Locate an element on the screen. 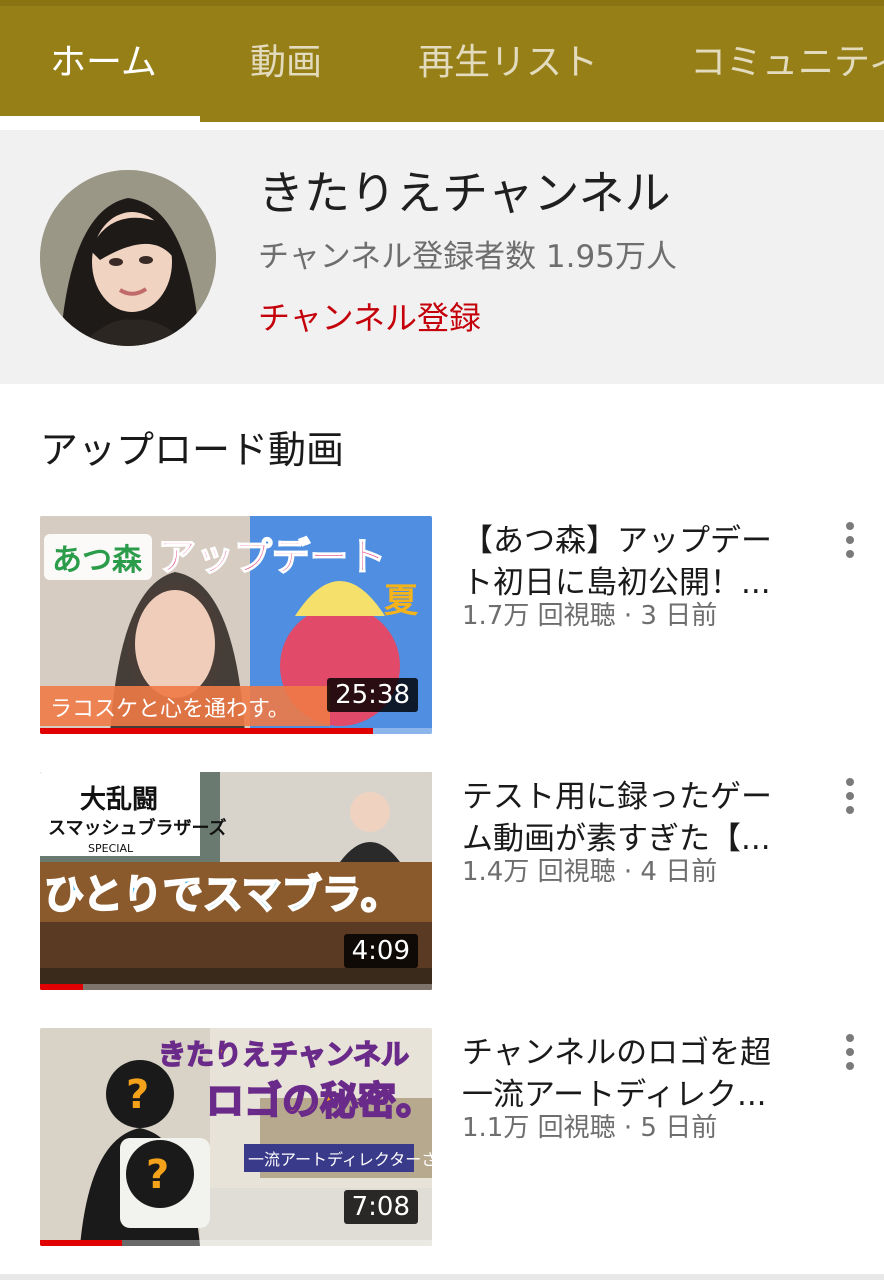 This screenshot has width=884, height=1280. subscribe-button: チャンネル登録 is located at coordinates (369, 318).